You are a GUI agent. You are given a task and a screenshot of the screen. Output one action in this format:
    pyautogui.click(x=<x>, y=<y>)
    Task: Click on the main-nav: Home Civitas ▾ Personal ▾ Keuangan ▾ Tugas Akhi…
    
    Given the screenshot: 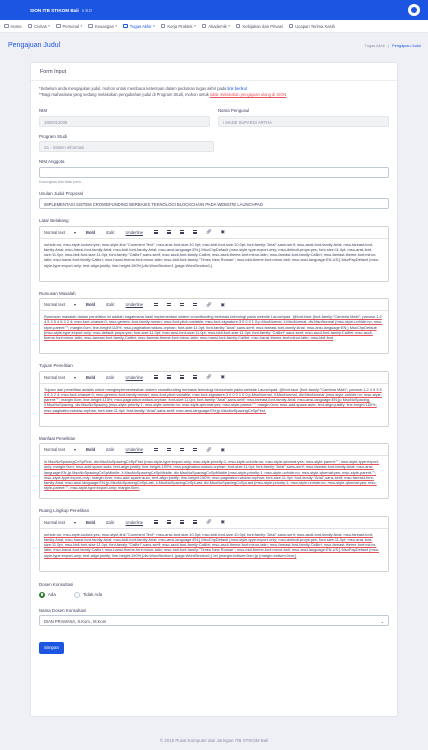 What is the action you would take?
    pyautogui.click(x=214, y=26)
    